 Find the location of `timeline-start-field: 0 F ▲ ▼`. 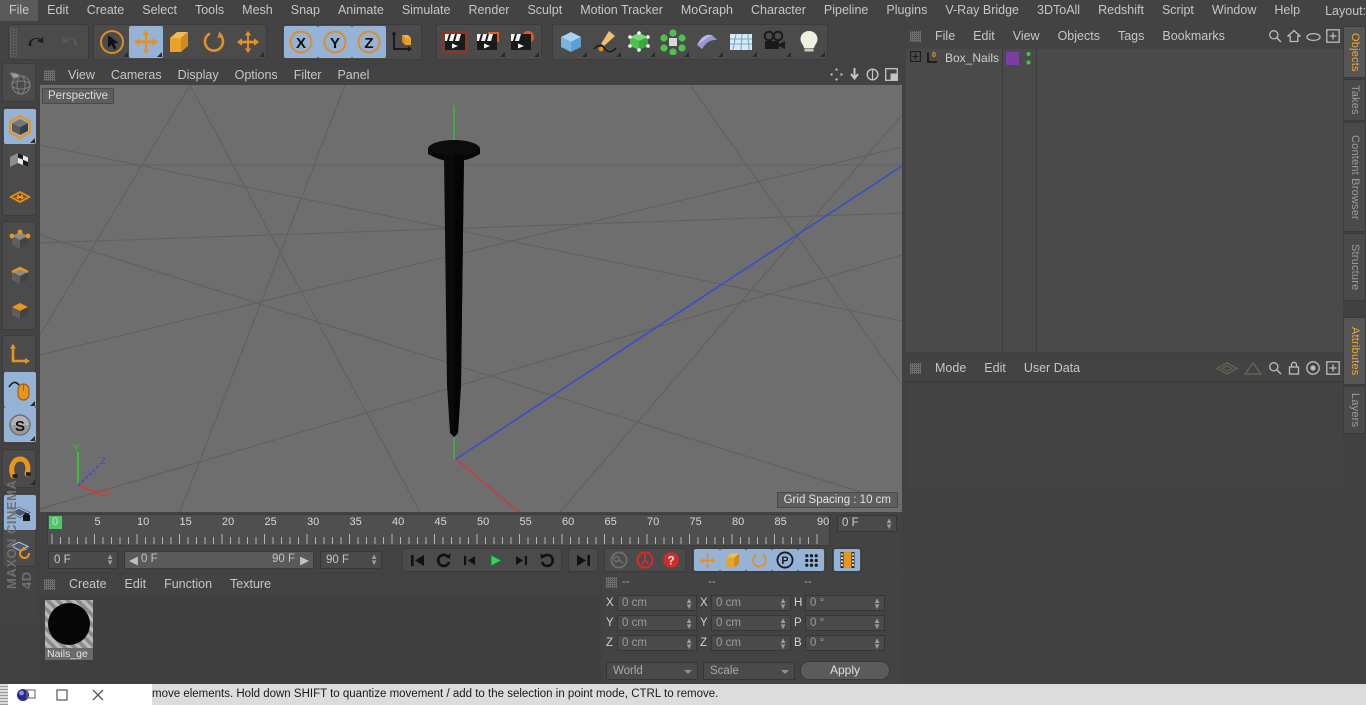

timeline-start-field: 0 F ▲ ▼ is located at coordinates (83, 560).